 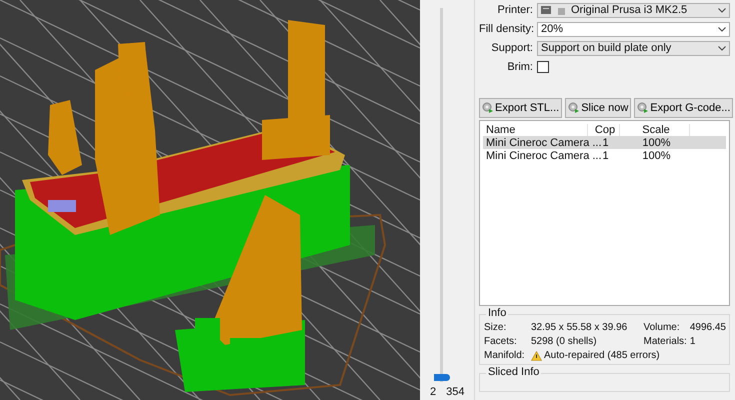 I want to click on info-label: Volume:, so click(x=662, y=327).